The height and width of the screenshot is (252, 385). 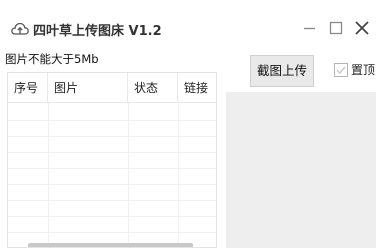 I want to click on maximize-button, so click(x=336, y=28).